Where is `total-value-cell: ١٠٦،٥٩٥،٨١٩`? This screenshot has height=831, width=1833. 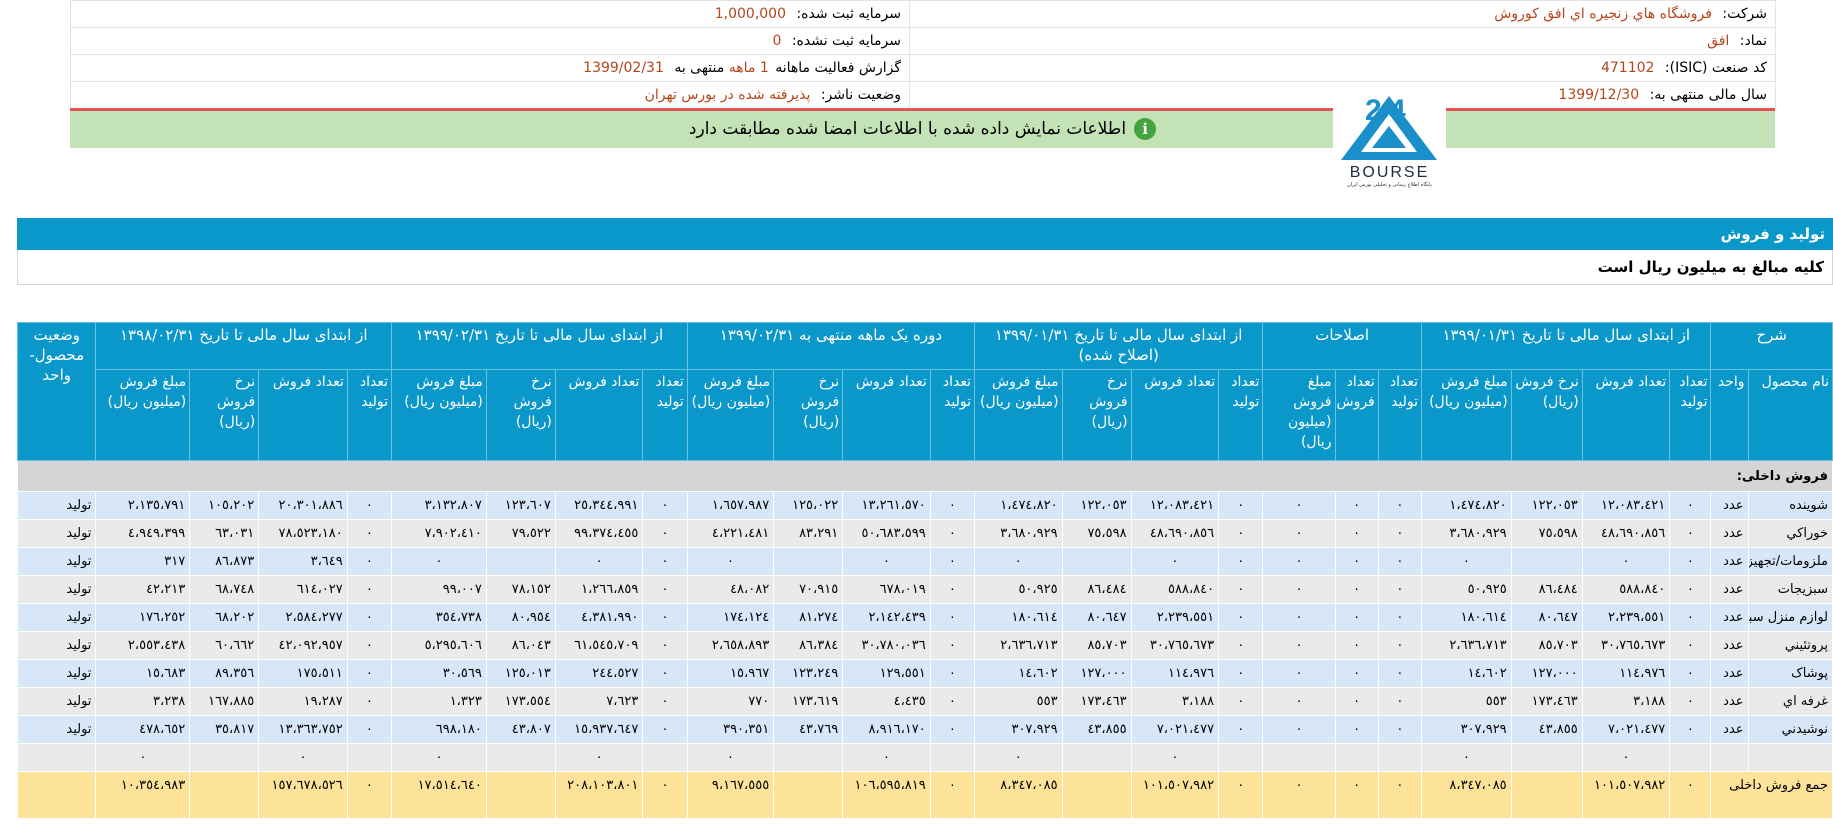 total-value-cell: ١٠٦،٥٩٥،٨١٩ is located at coordinates (886, 795).